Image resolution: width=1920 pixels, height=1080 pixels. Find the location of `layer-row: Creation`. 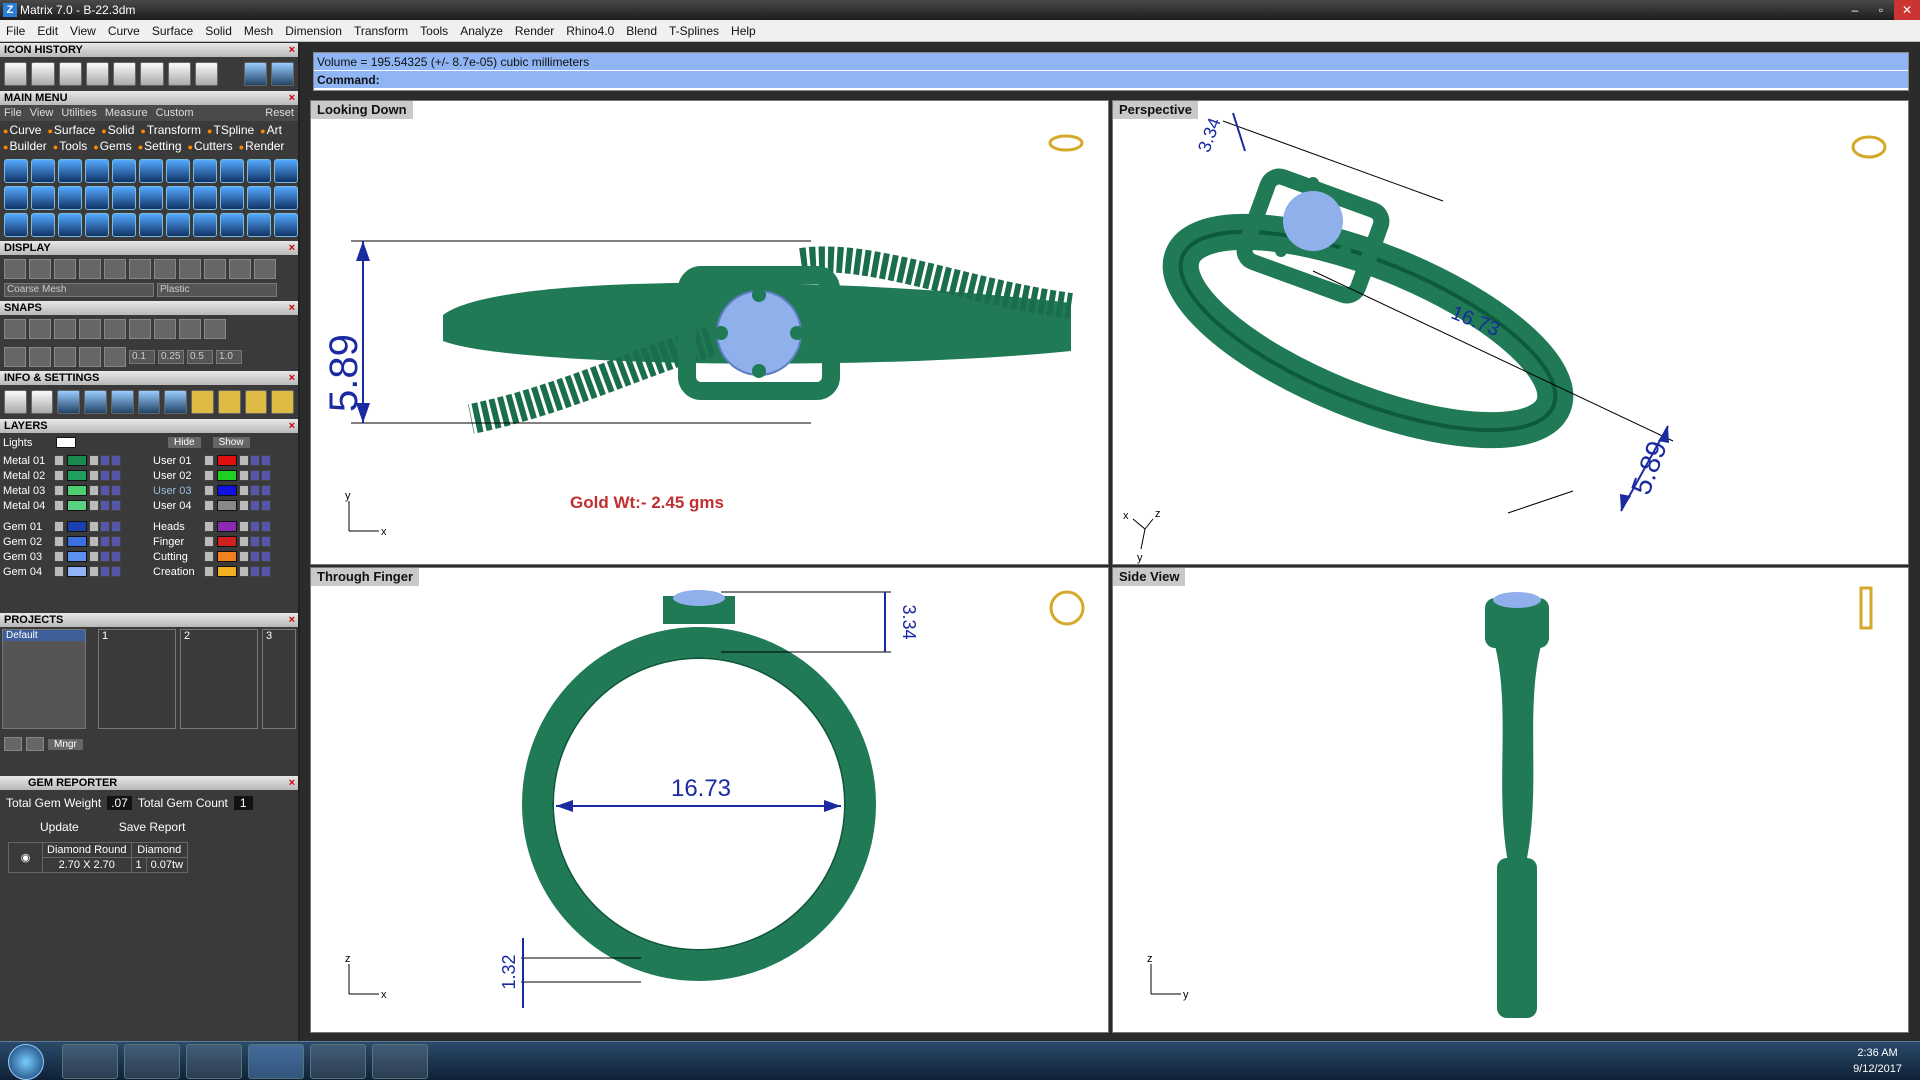

layer-row: Creation is located at coordinates (224, 571).